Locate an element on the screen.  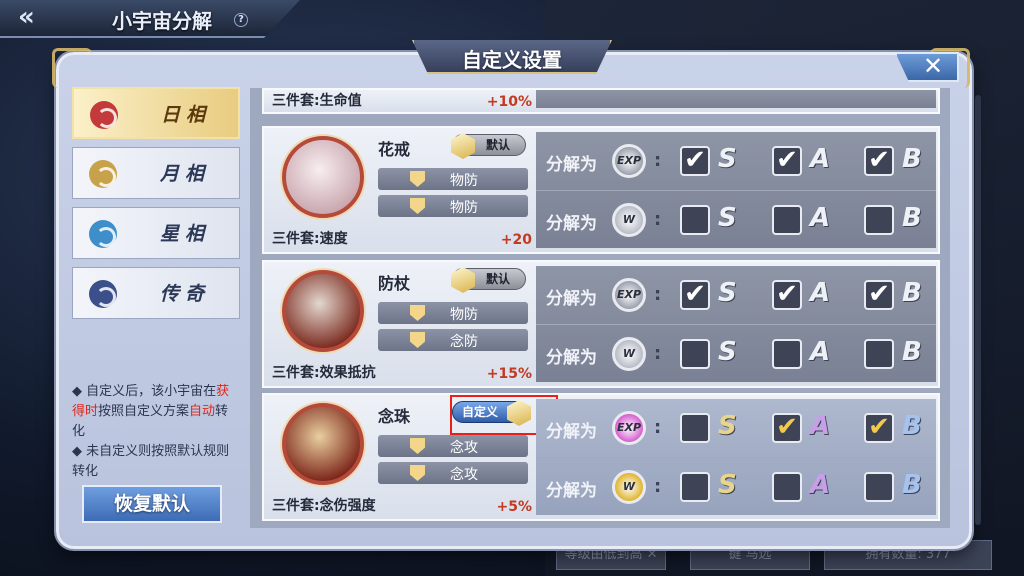
decompose-panel: 分解为 EXP: S ✔ A ✔ B 分解为 W: S A B is located at coordinates (736, 457).